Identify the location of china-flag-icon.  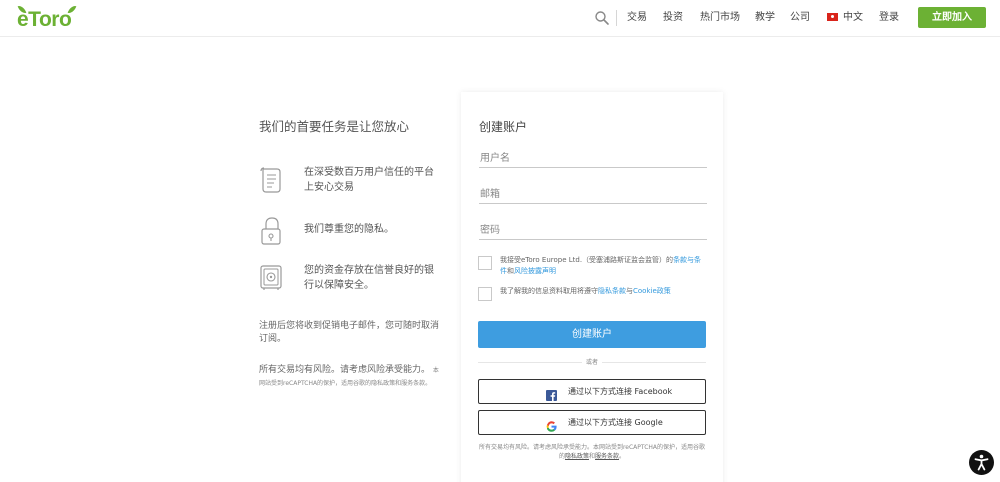
(832, 17).